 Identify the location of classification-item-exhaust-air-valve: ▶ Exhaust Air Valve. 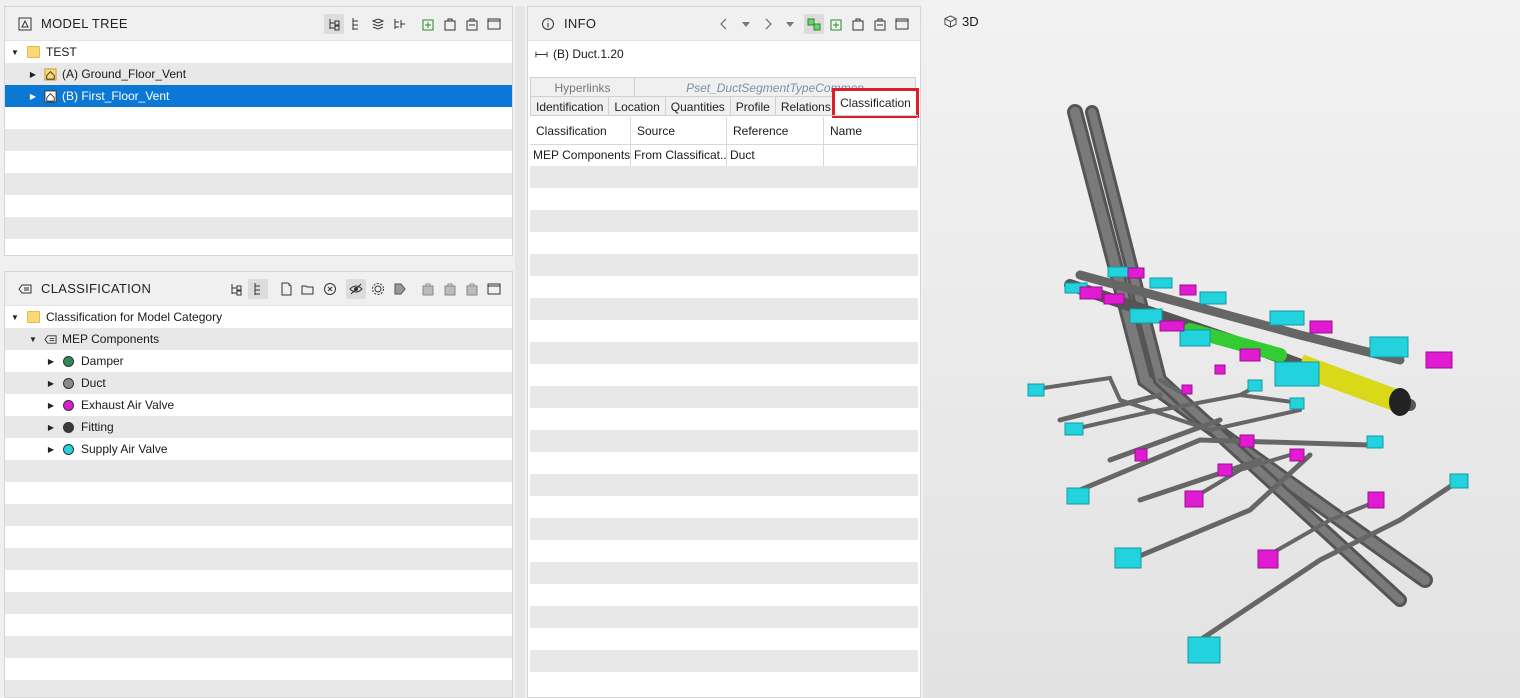
(258, 405).